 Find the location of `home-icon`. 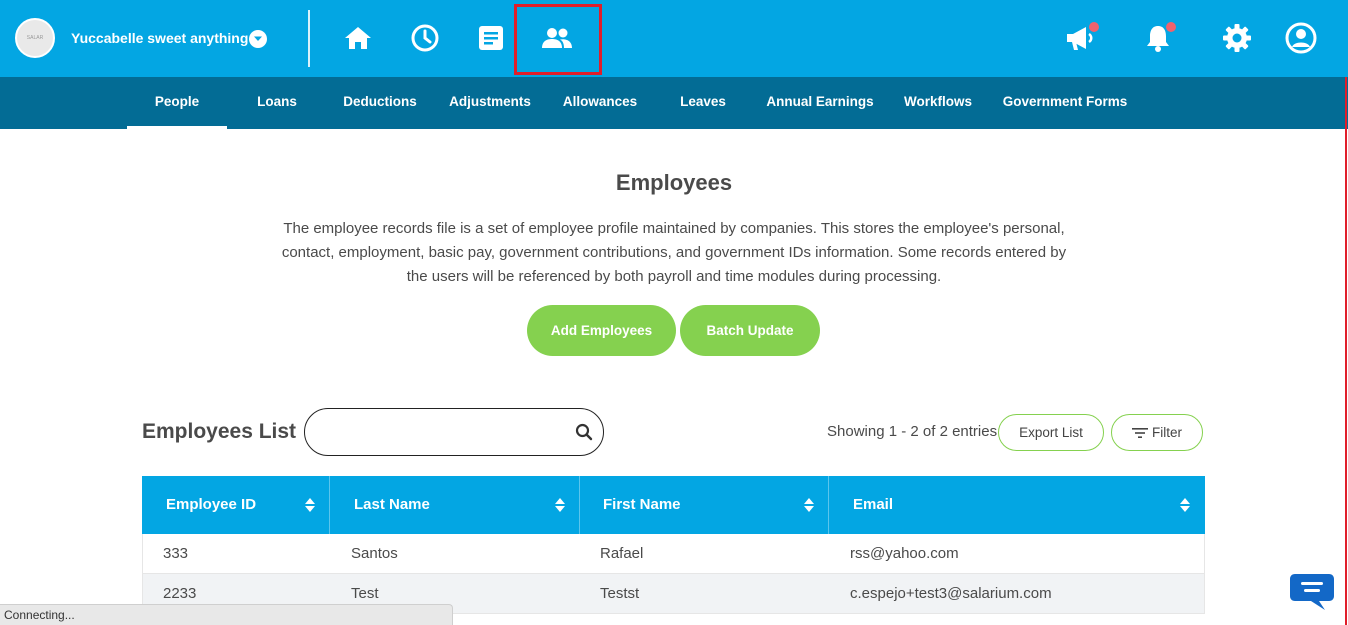

home-icon is located at coordinates (358, 38).